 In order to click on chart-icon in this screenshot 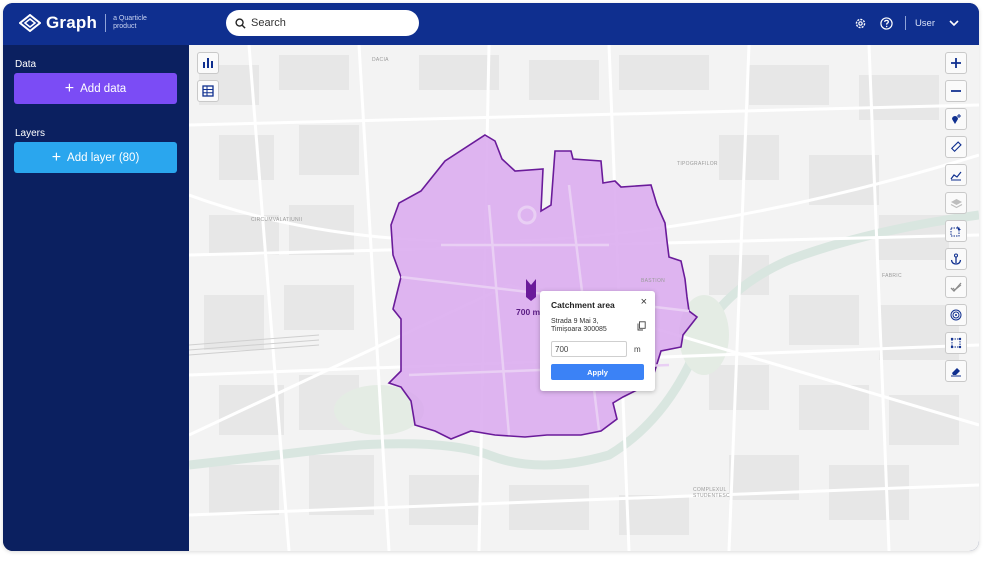, I will do `click(208, 63)`.